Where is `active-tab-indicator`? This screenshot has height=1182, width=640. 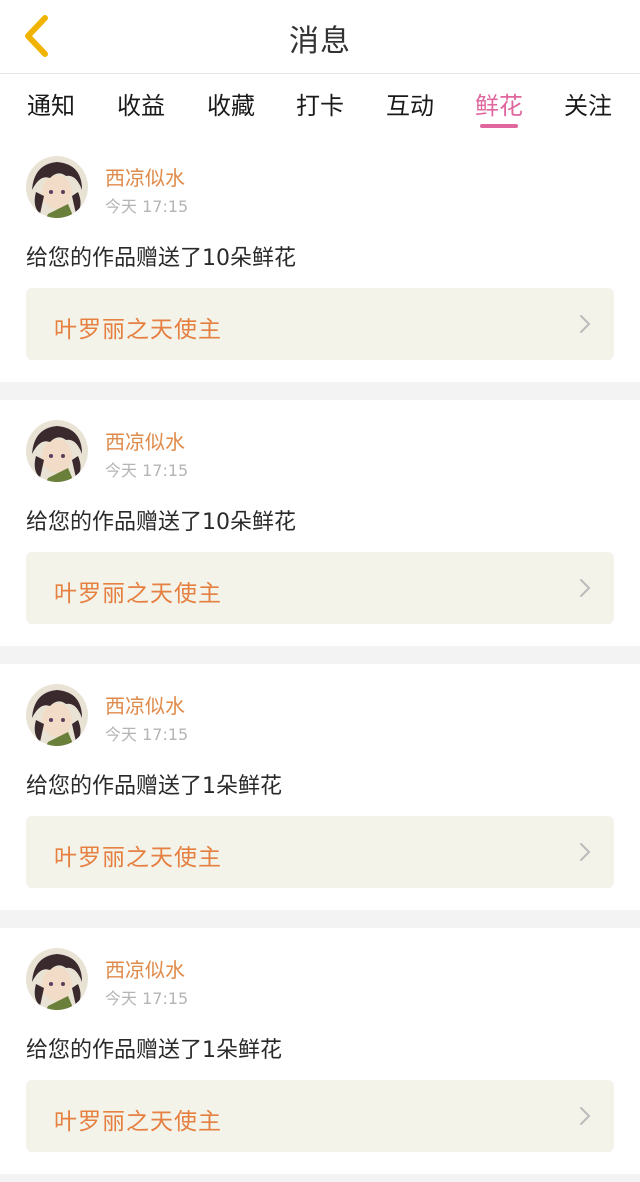 active-tab-indicator is located at coordinates (499, 126).